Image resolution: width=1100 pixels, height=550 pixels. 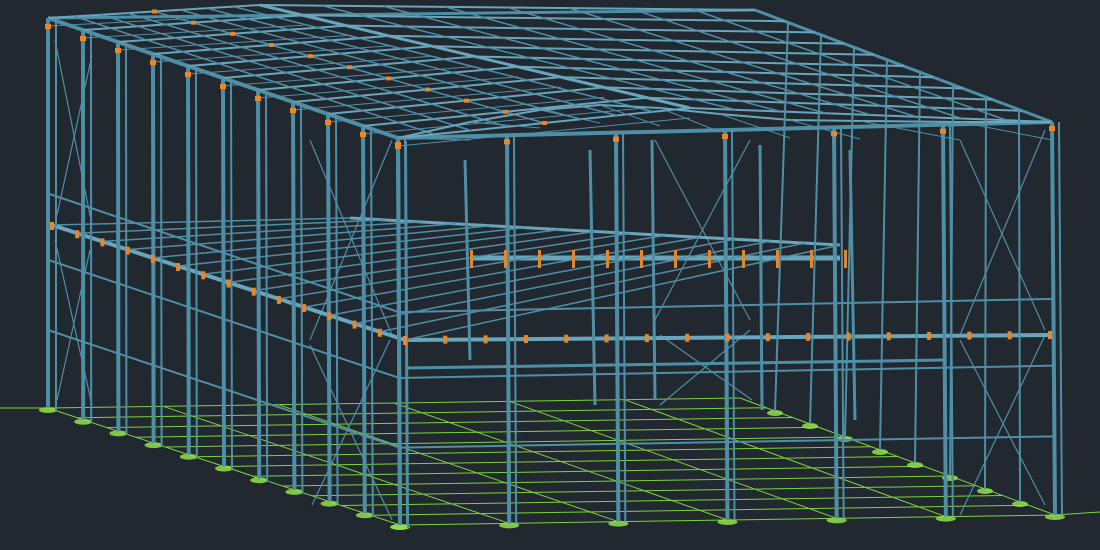 I want to click on tie-beam, so click(x=675, y=364).